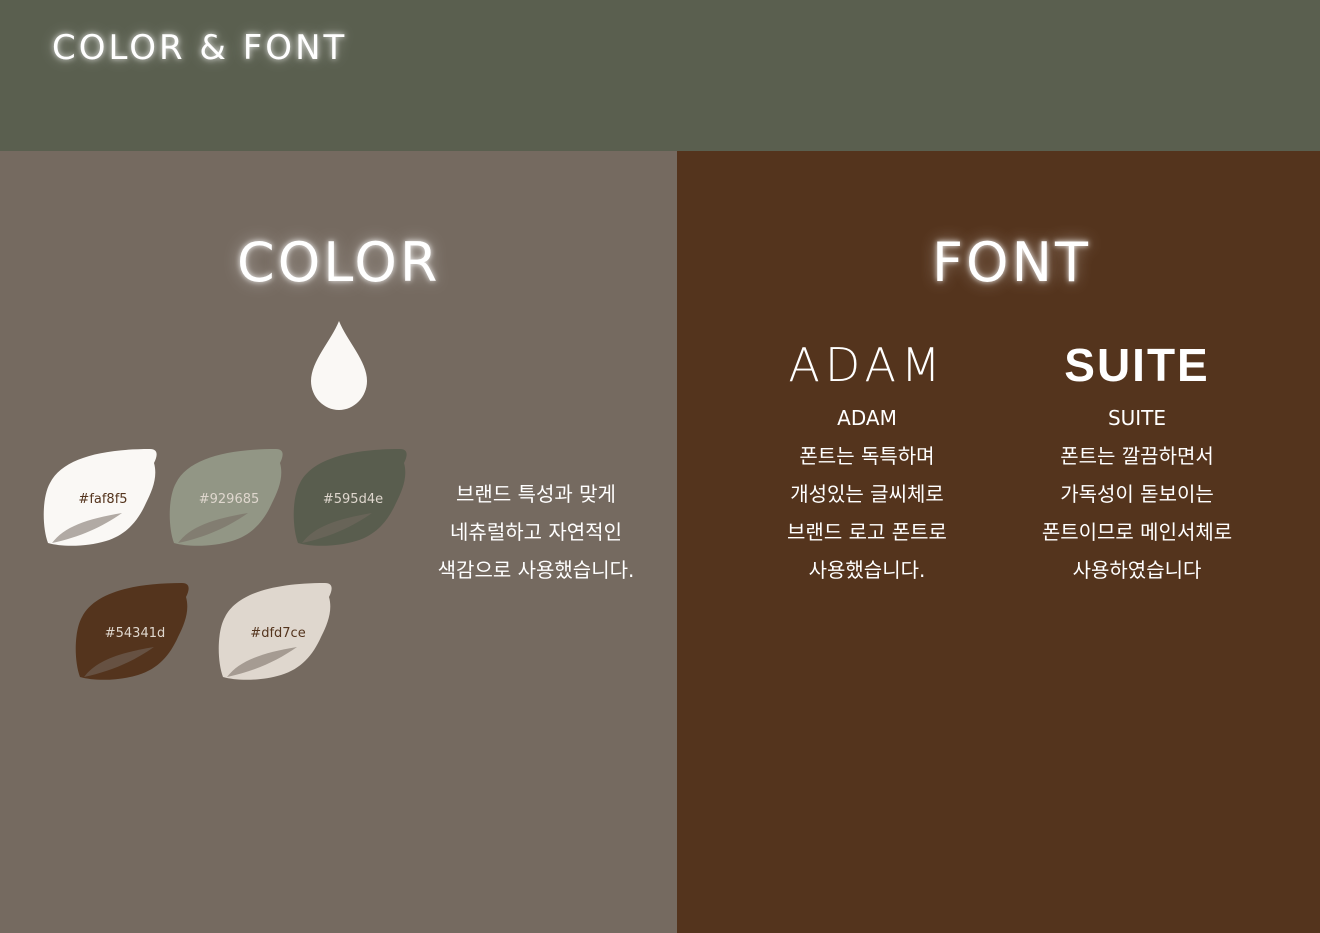 The image size is (1320, 933). Describe the element at coordinates (1137, 494) in the screenshot. I see `font-description-line: 가독성이 돋보이는` at that location.